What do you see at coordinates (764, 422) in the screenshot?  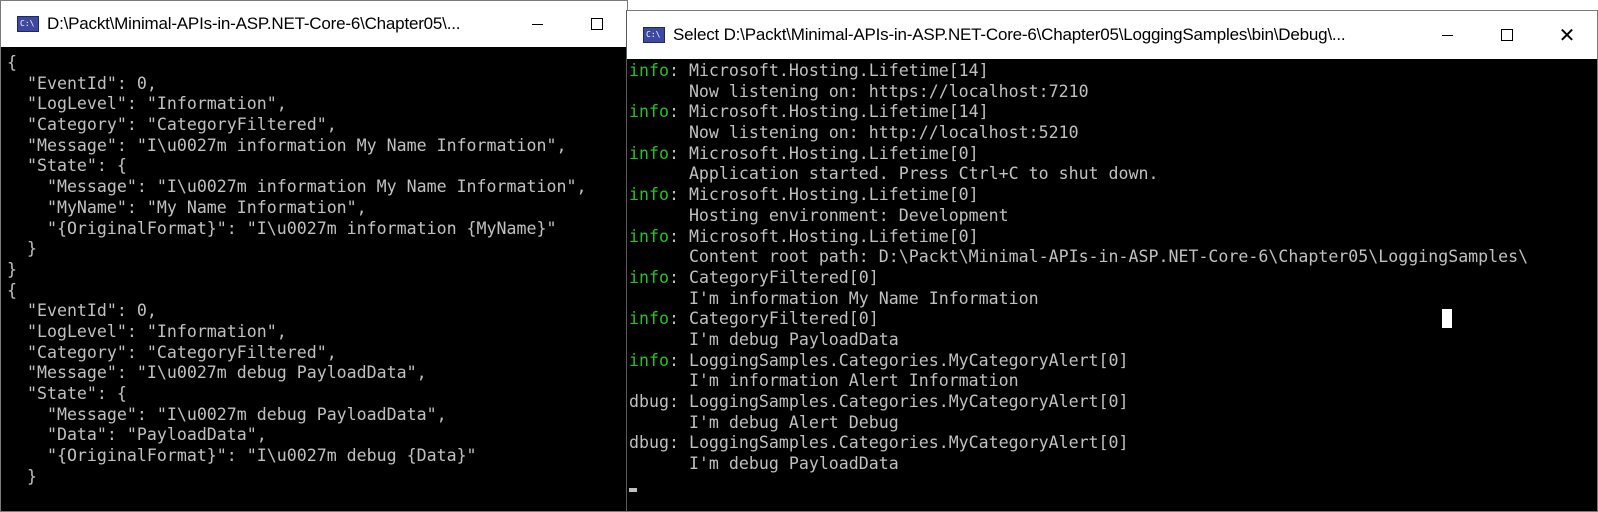 I see `log-message: I'm debug Alert Debug` at bounding box center [764, 422].